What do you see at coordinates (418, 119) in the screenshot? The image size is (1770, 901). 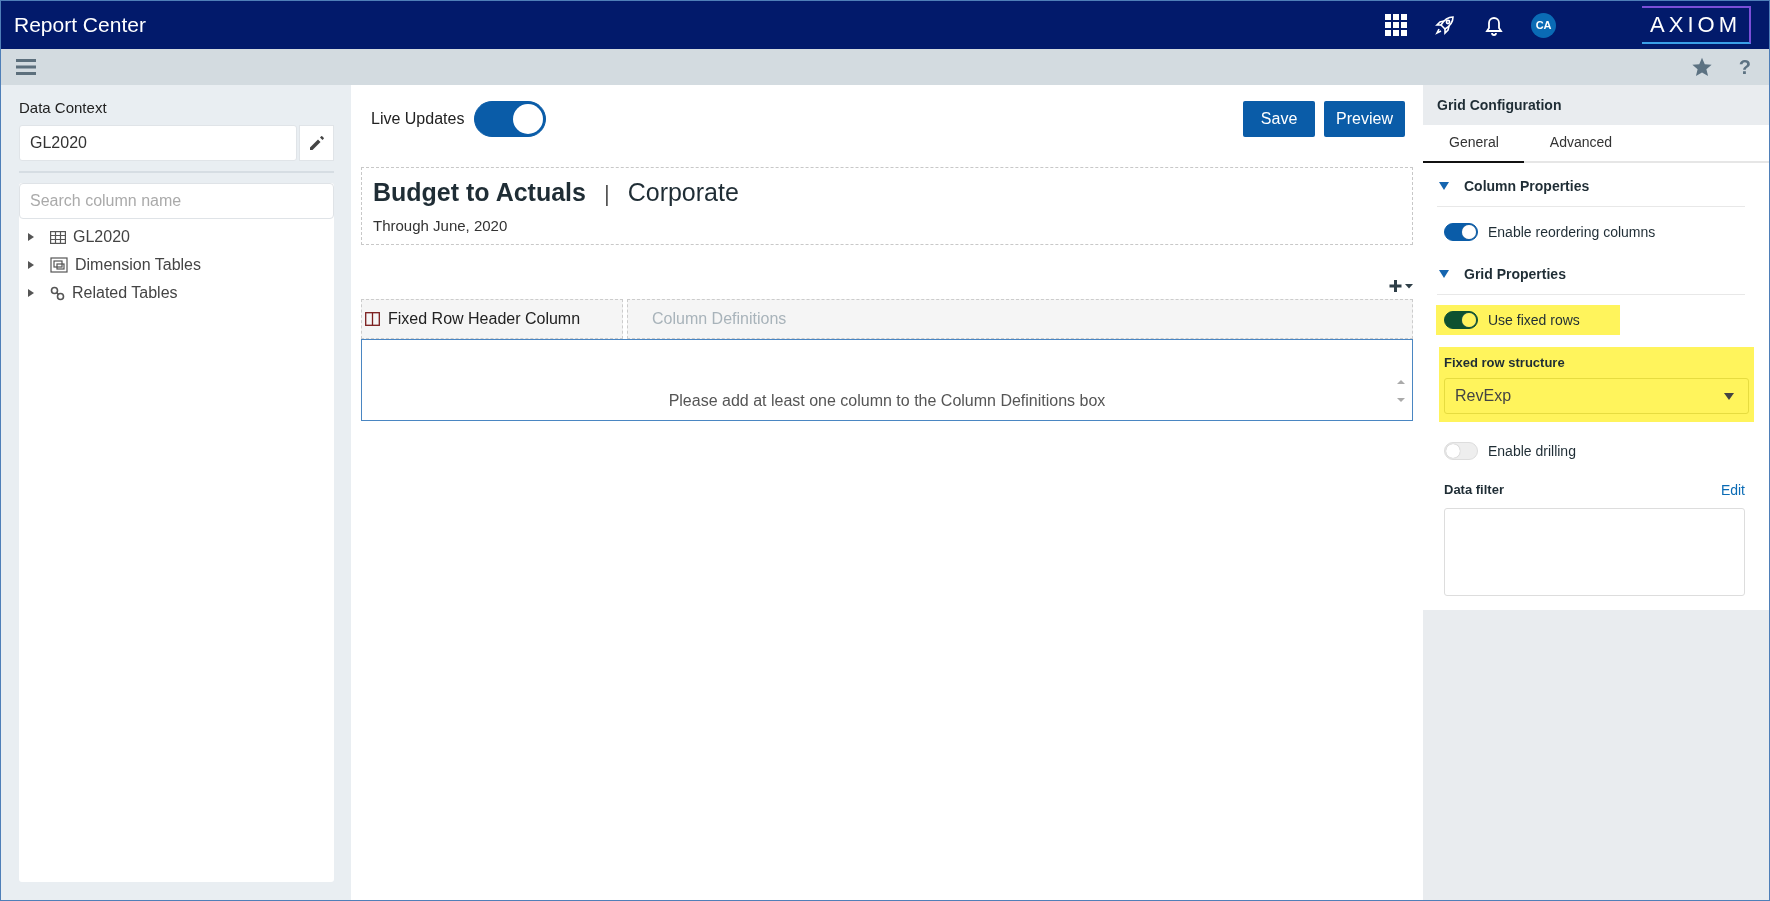 I see `live-updates-label: Live Updates` at bounding box center [418, 119].